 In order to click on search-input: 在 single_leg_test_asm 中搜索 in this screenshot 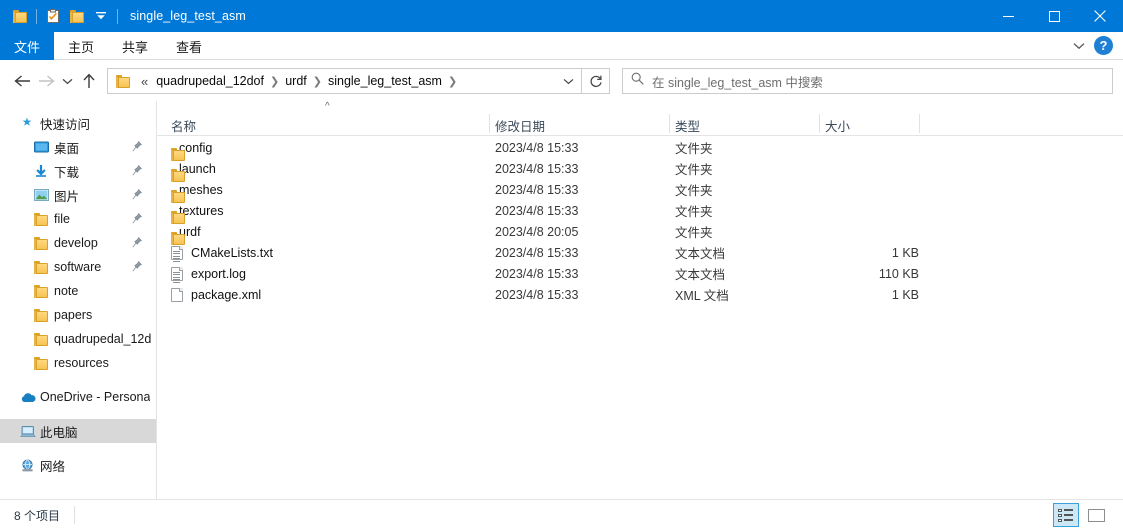, I will do `click(737, 81)`.